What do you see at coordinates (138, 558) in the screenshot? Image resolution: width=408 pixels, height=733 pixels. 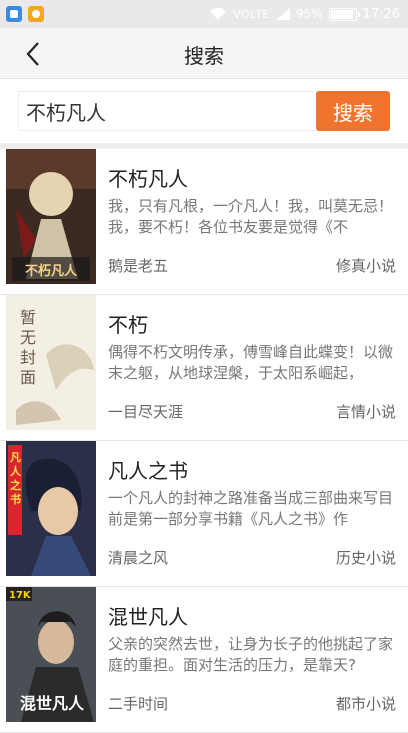 I see `book-author: 清晨之风` at bounding box center [138, 558].